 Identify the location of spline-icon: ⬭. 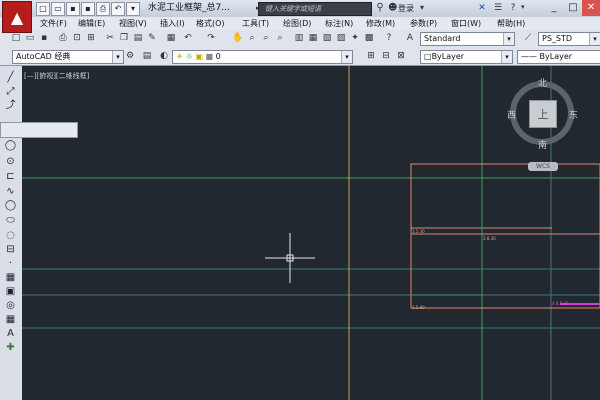
(10, 221).